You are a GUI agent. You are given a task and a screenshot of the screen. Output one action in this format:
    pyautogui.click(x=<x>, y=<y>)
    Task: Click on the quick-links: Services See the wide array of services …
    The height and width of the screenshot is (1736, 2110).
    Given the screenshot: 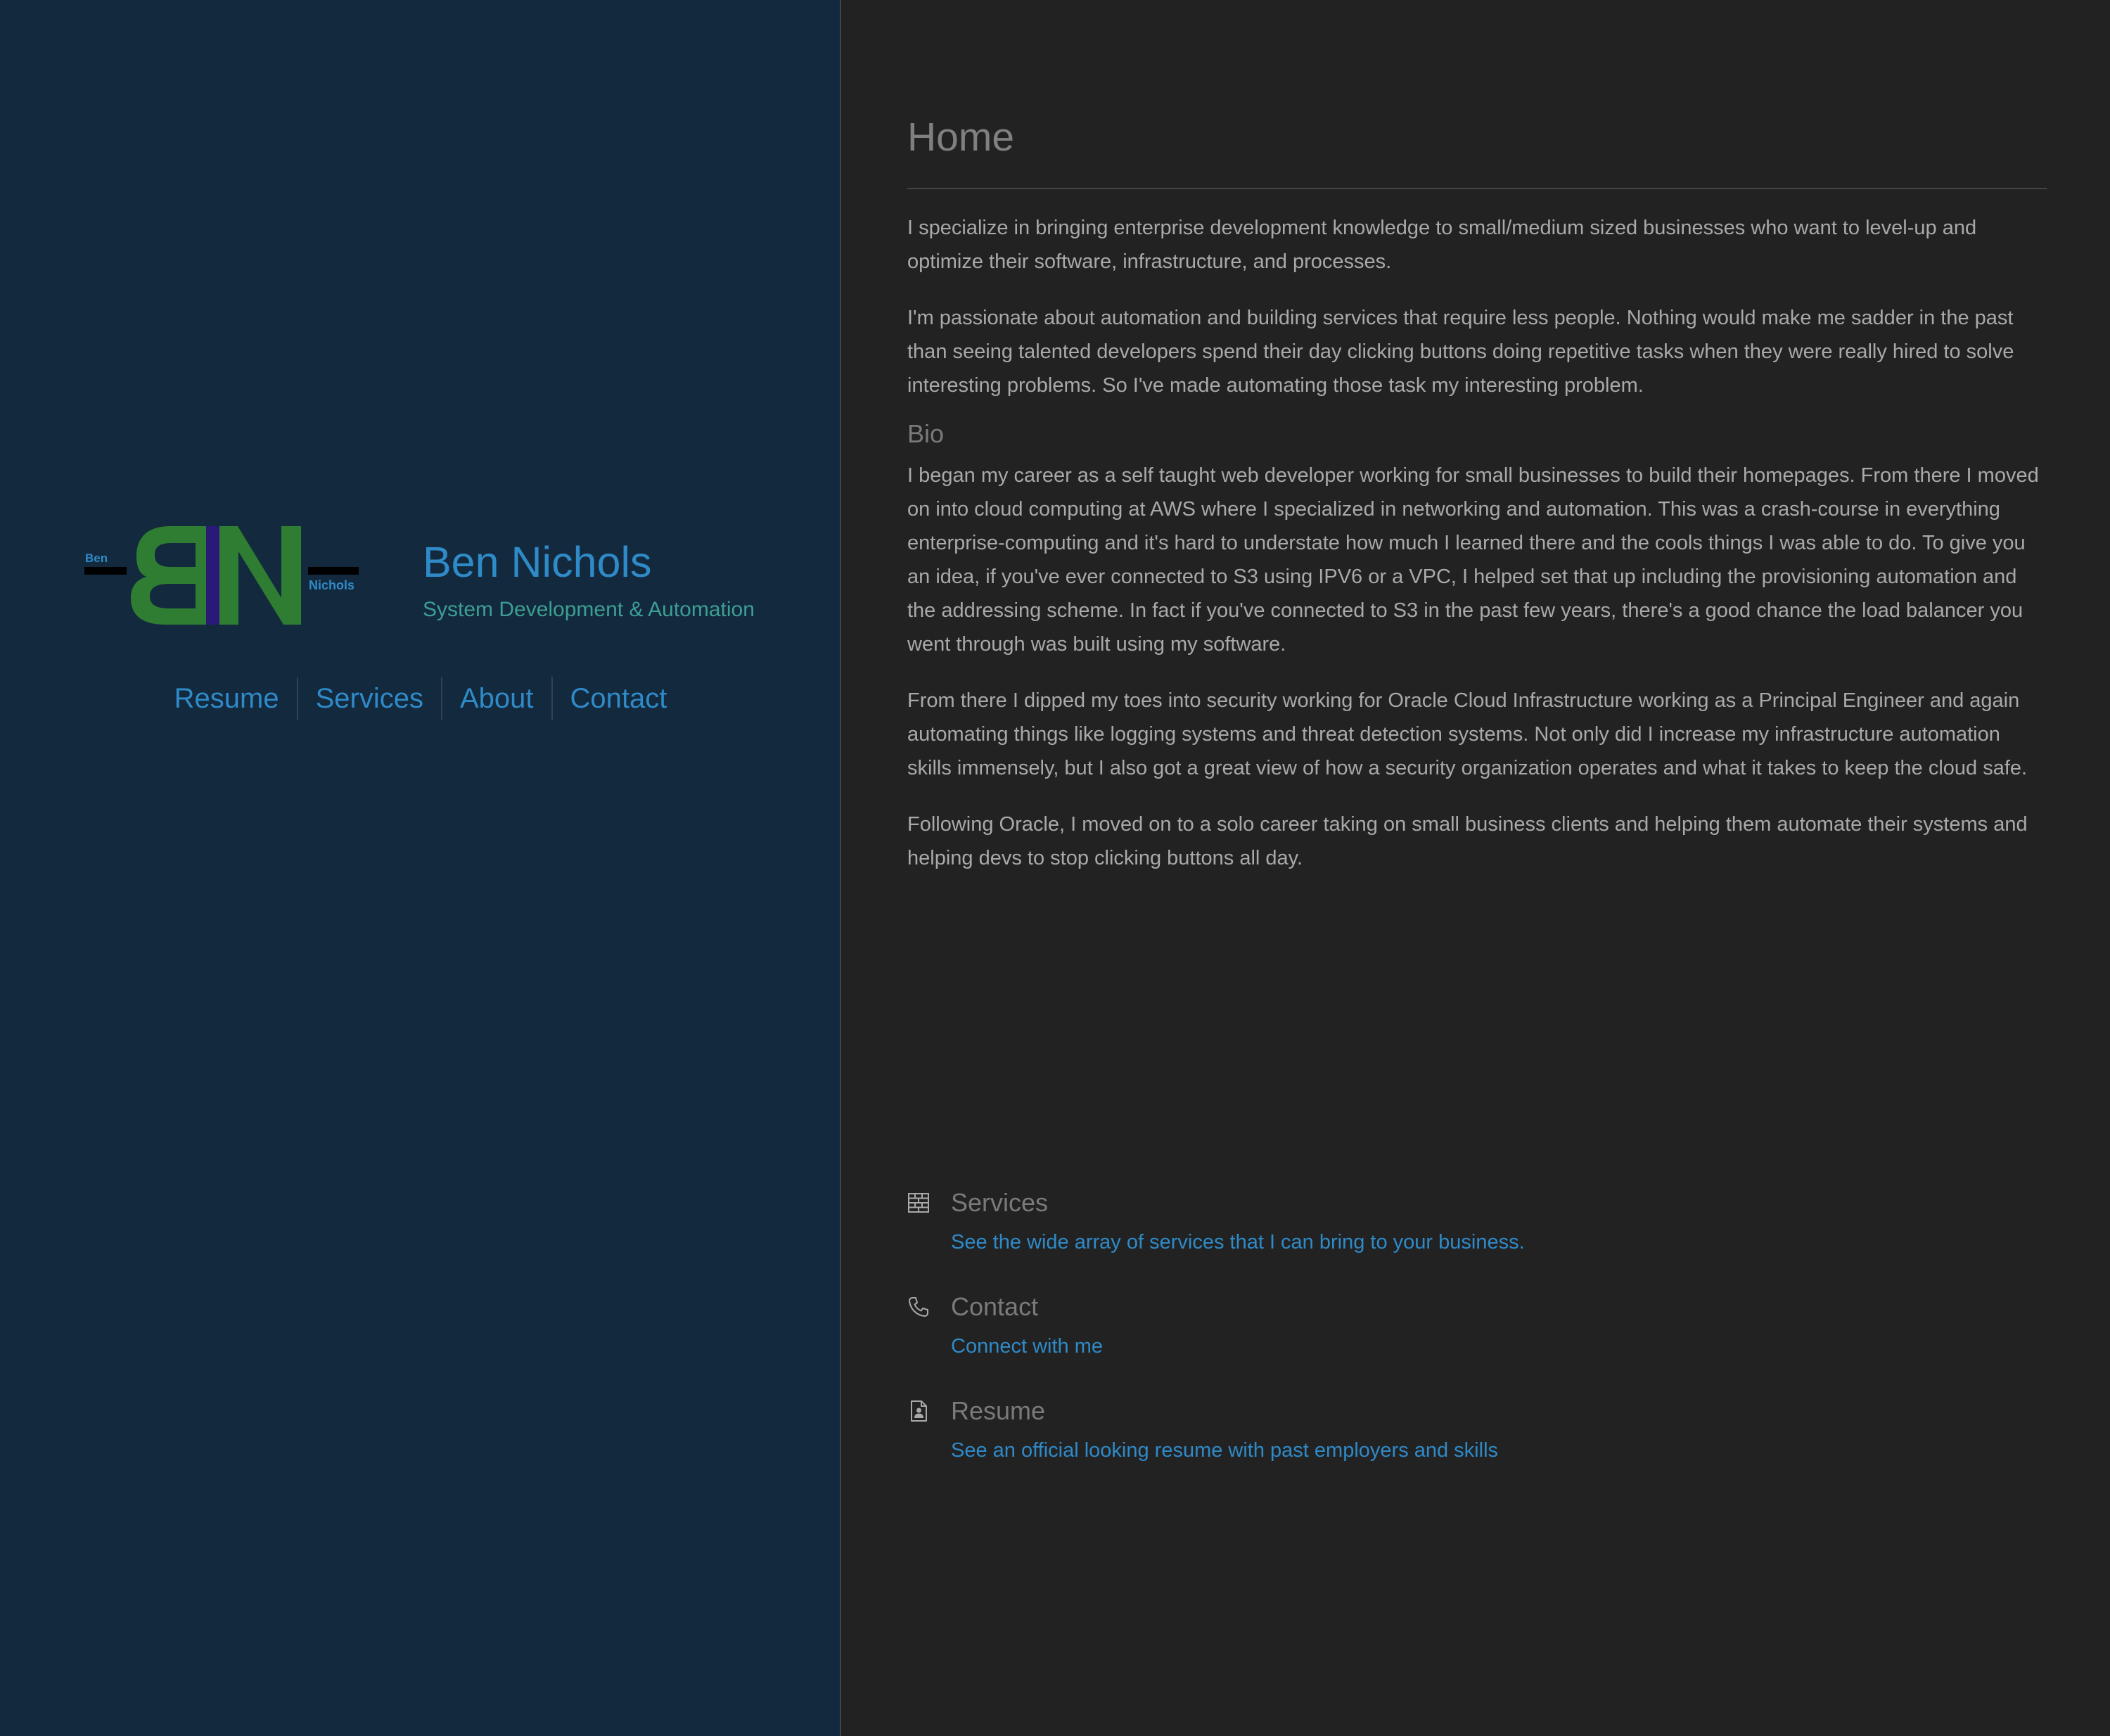 What is the action you would take?
    pyautogui.click(x=1477, y=1343)
    